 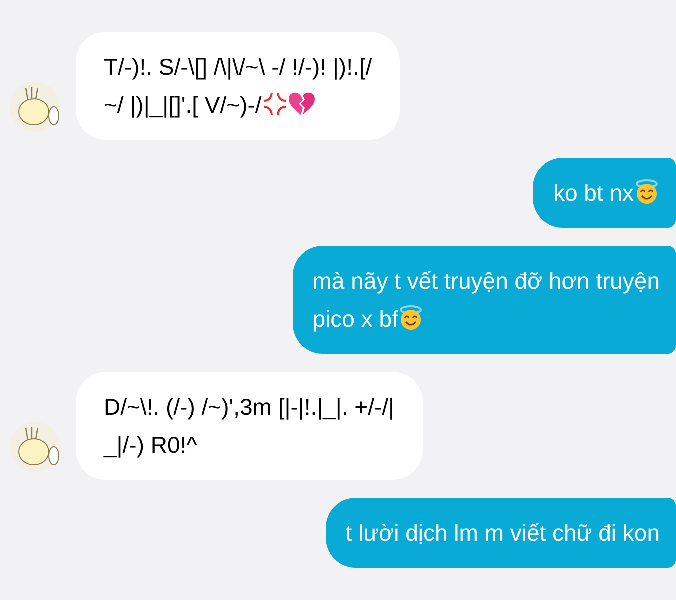 I want to click on message-text: mà nãy t vết truyện đỡ hơn truyện pico x bf, so click(x=486, y=300).